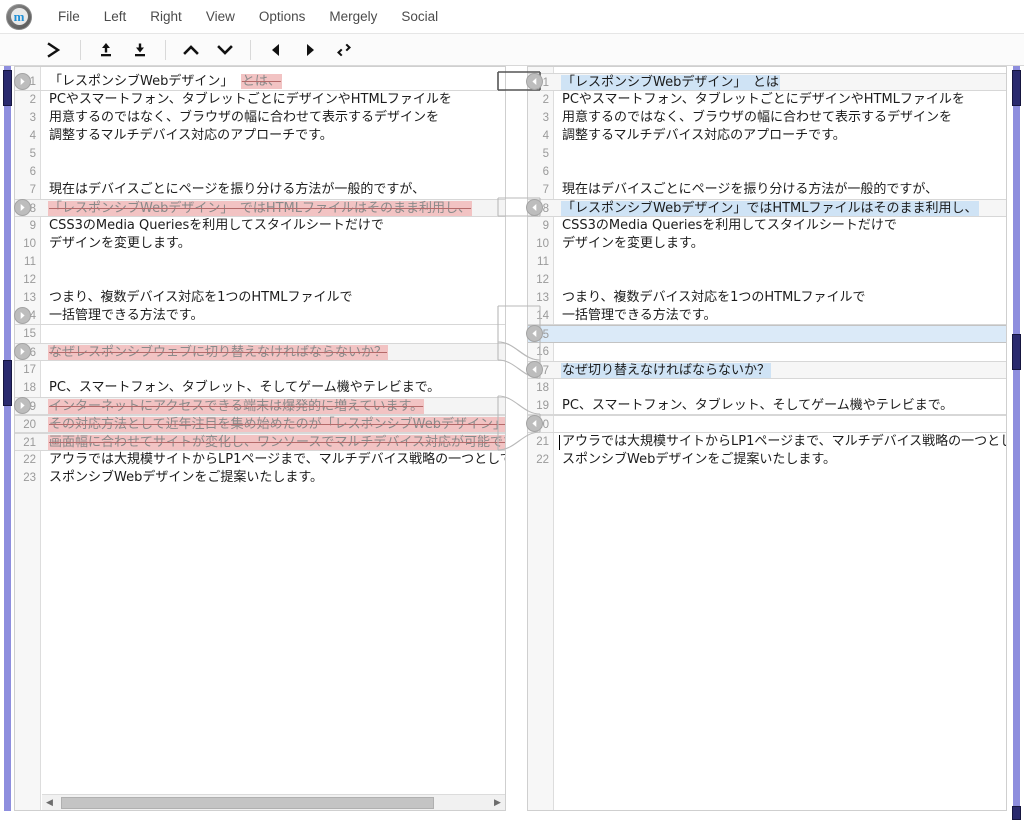 This screenshot has width=1024, height=827. Describe the element at coordinates (275, 425) in the screenshot. I see `line-text: その対応方法として近年注目を集め始めたのが「レスポンシブWebデザイン」です` at that location.